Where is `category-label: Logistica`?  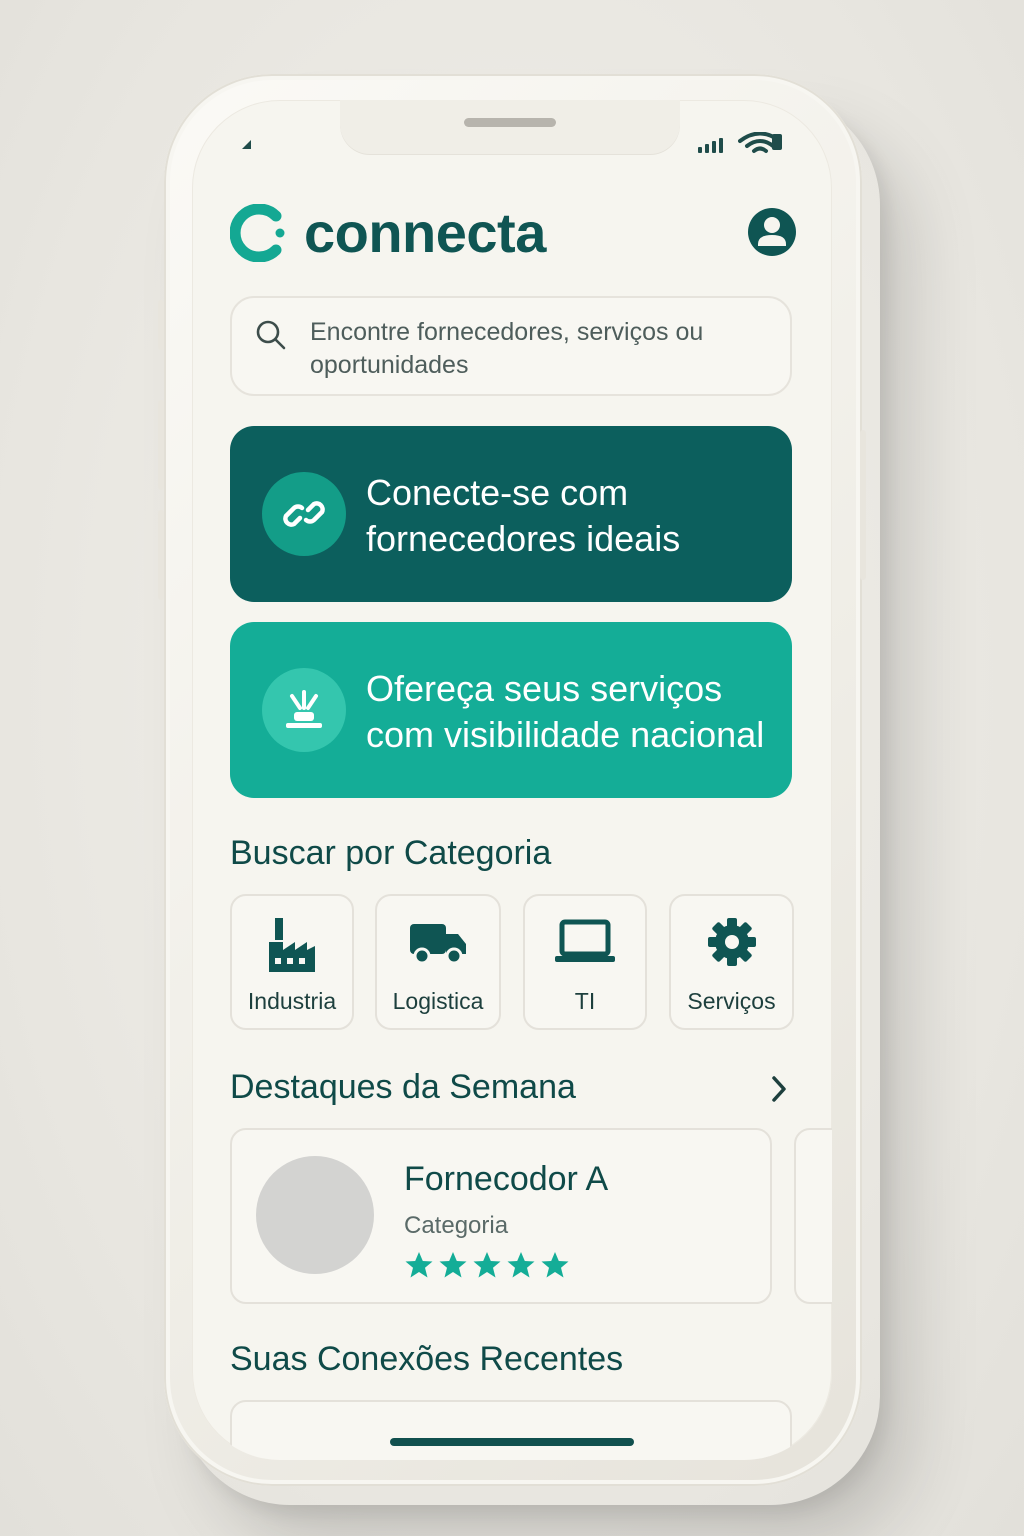 category-label: Logistica is located at coordinates (438, 1001).